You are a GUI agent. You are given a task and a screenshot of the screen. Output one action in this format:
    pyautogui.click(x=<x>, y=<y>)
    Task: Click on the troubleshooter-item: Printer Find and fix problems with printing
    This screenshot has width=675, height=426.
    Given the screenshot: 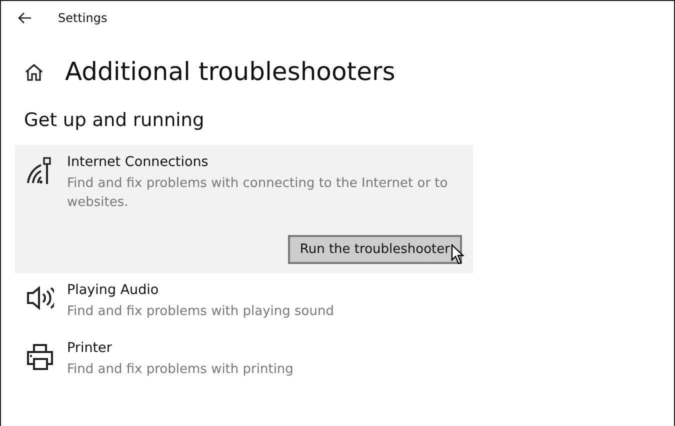 What is the action you would take?
    pyautogui.click(x=244, y=360)
    